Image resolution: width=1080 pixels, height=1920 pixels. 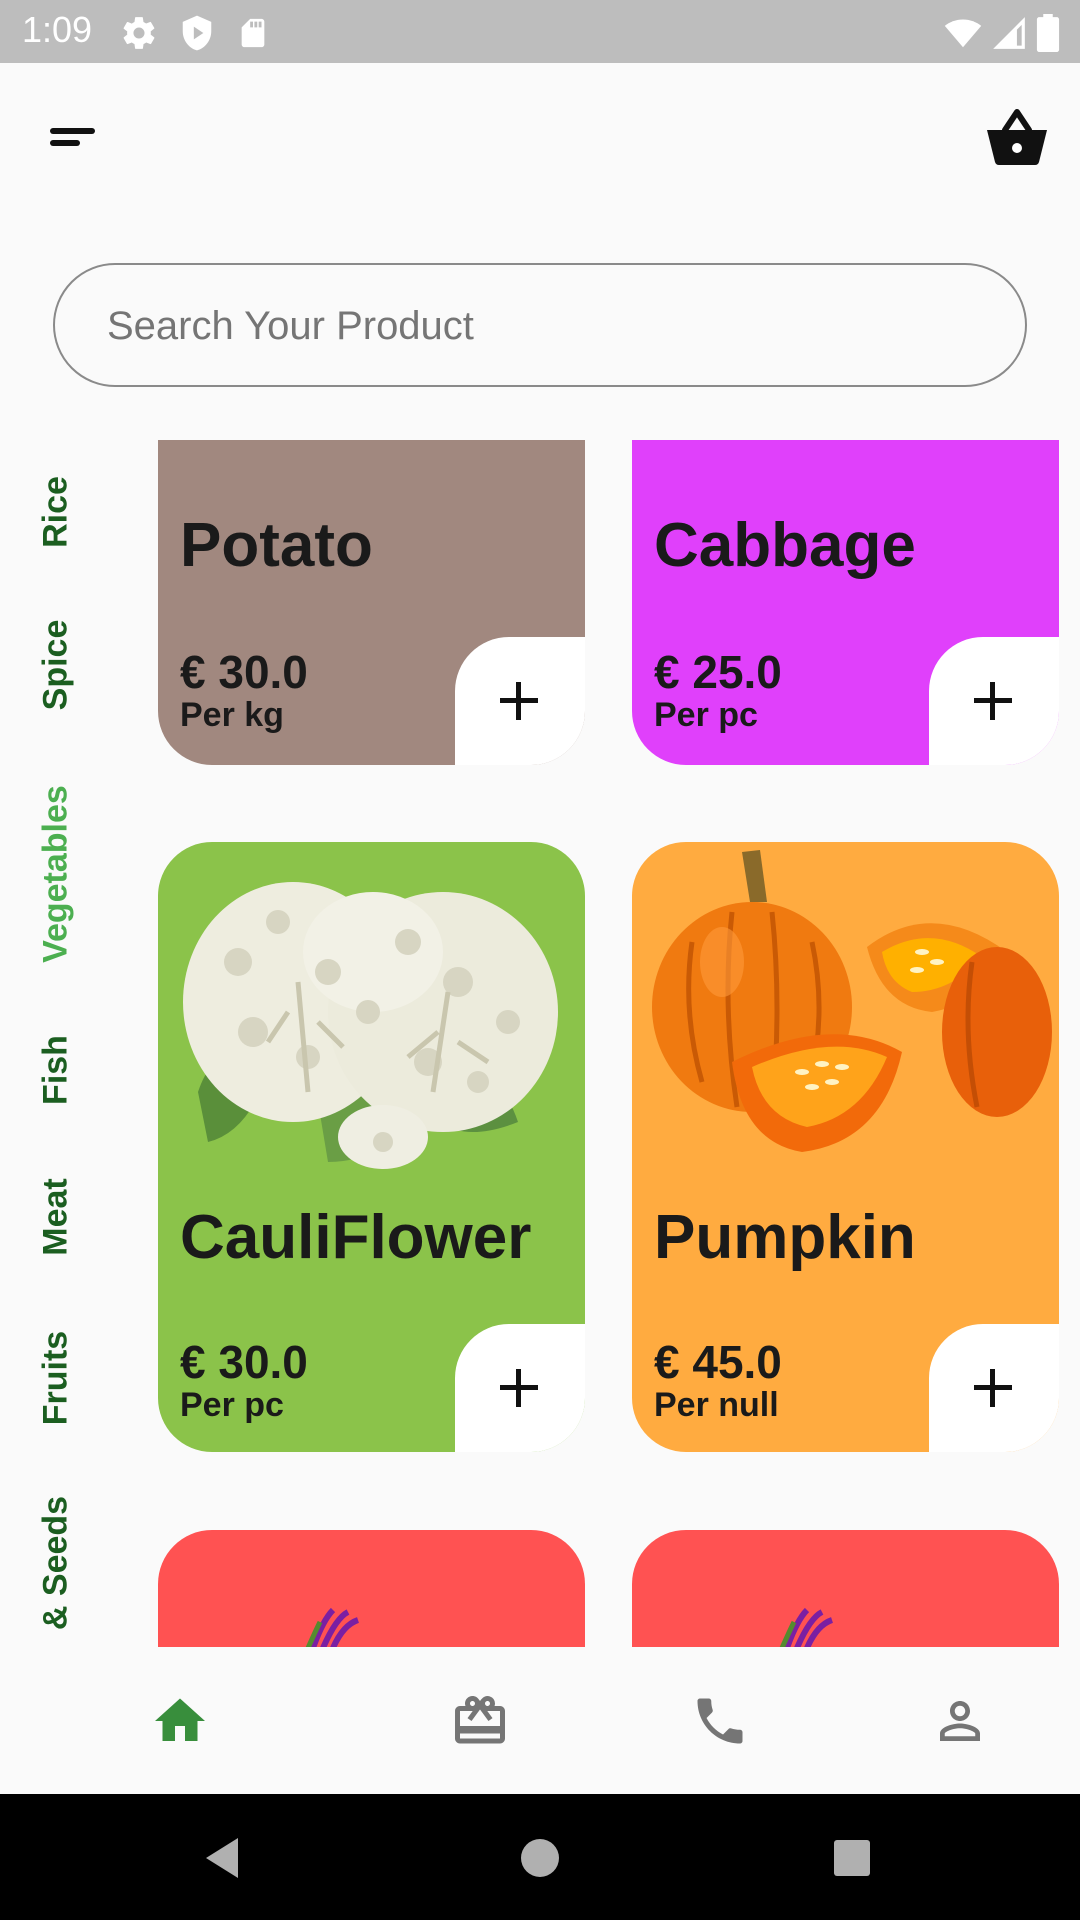 What do you see at coordinates (180, 1721) in the screenshot?
I see `home-icon` at bounding box center [180, 1721].